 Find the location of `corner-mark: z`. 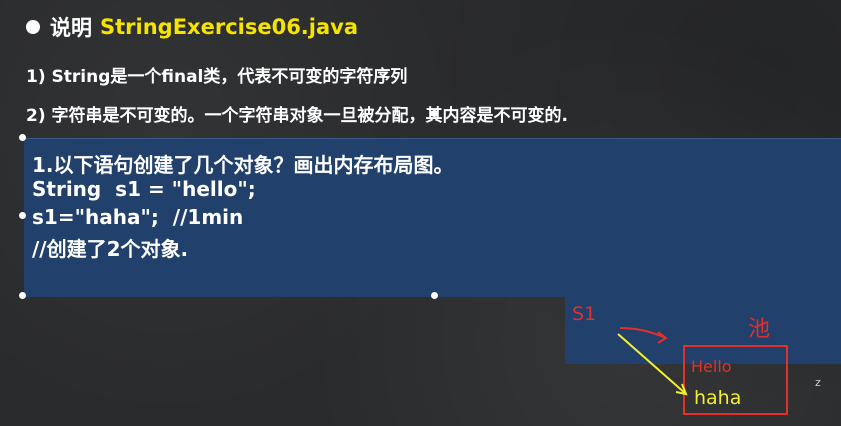

corner-mark: z is located at coordinates (818, 382).